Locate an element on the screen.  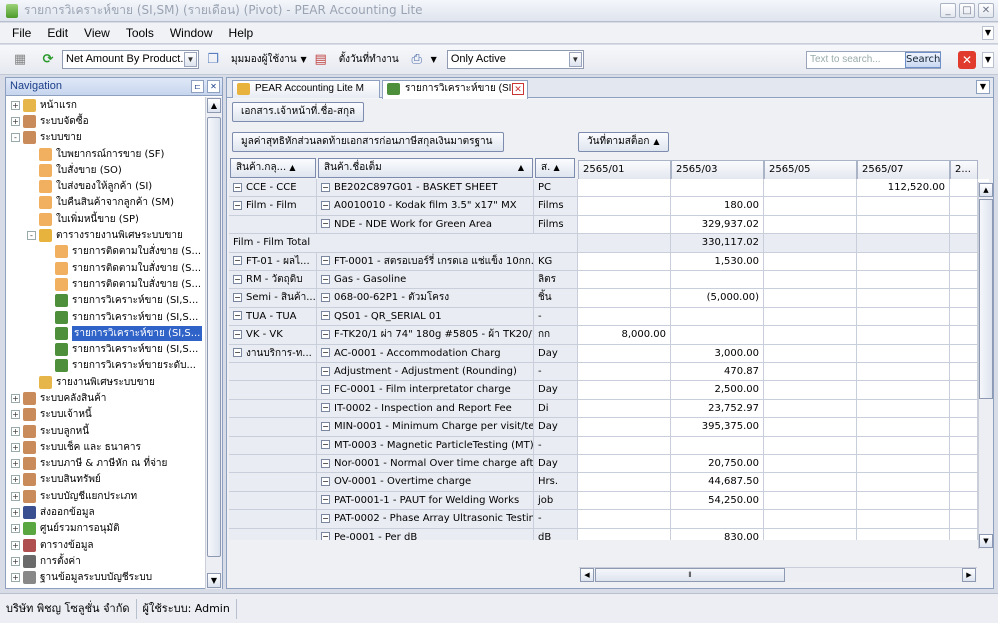
refresh-icon: ⟳ is located at coordinates (48, 60).